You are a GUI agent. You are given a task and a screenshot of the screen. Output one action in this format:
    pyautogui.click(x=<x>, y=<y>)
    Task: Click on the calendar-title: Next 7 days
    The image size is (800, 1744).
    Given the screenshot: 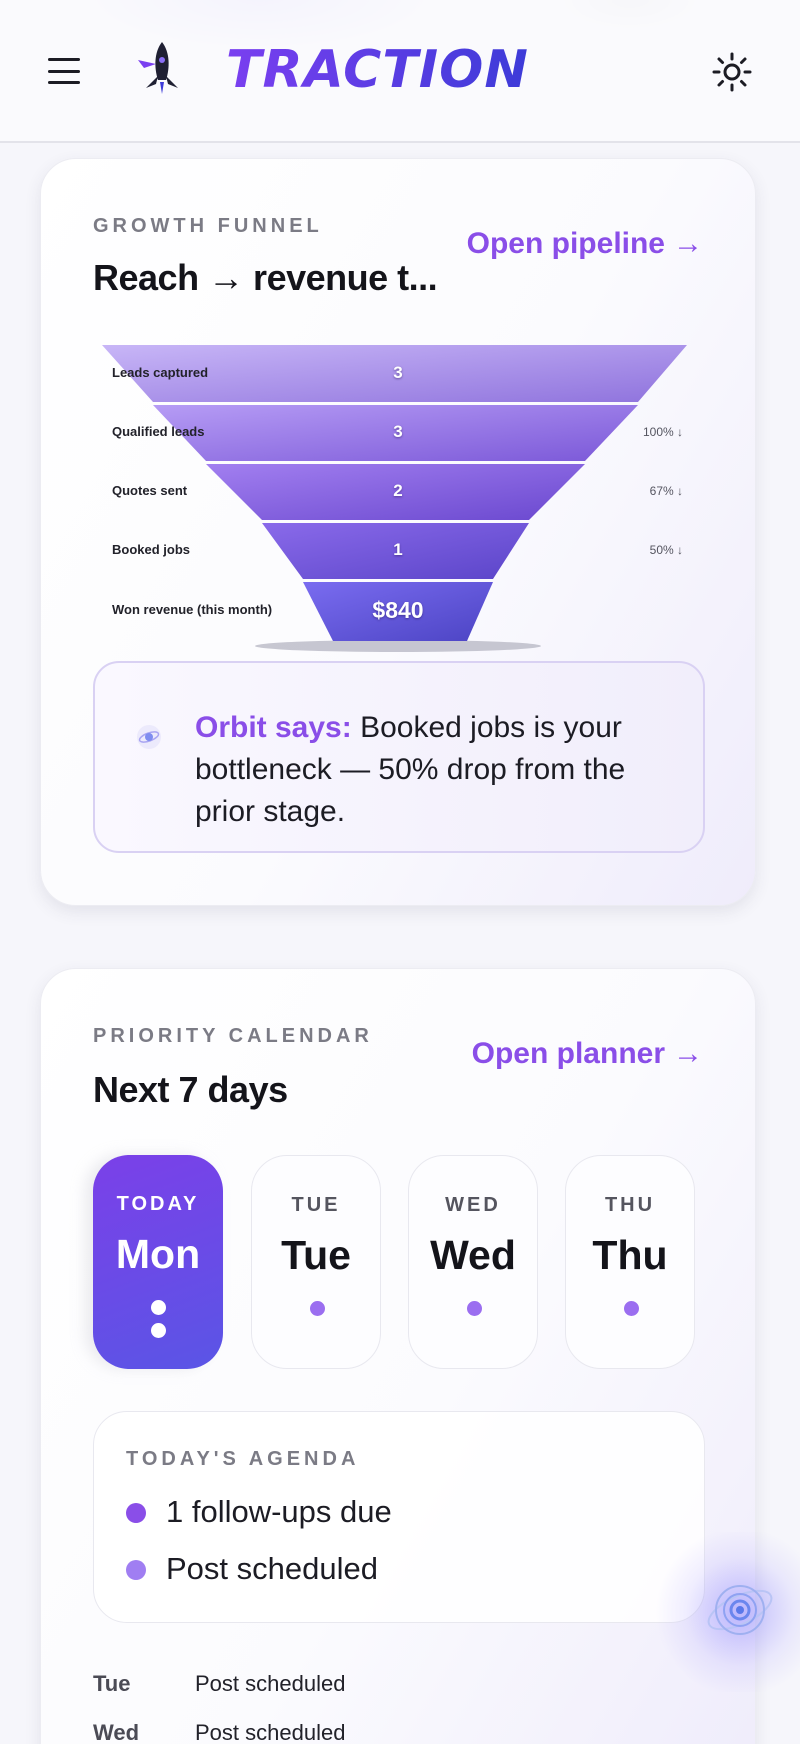 What is the action you would take?
    pyautogui.click(x=190, y=1089)
    